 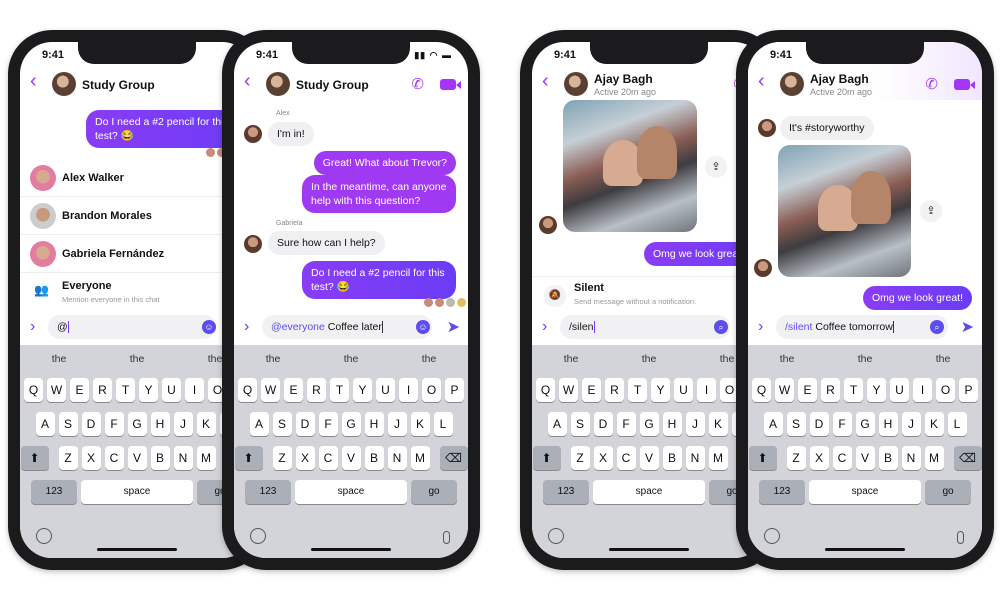 What do you see at coordinates (911, 424) in the screenshot?
I see `key: J` at bounding box center [911, 424].